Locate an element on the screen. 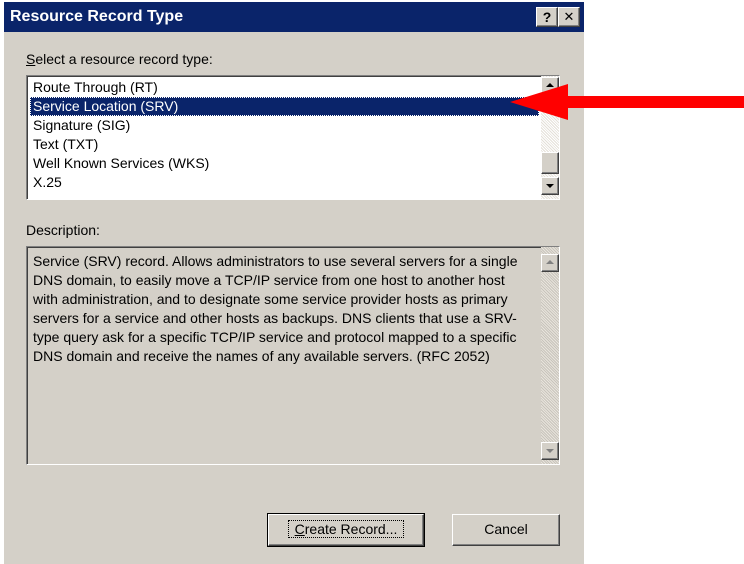 The height and width of the screenshot is (564, 744). description-label: Description: is located at coordinates (63, 230).